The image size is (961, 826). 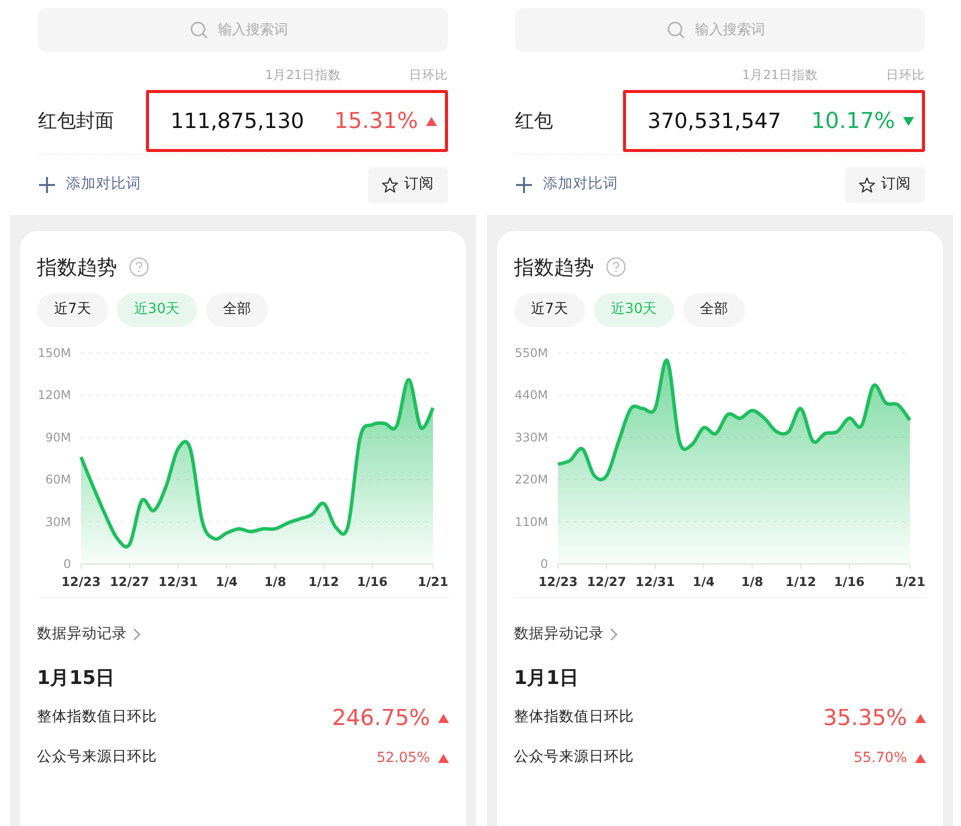 I want to click on keyword-name: 红包, so click(x=534, y=121).